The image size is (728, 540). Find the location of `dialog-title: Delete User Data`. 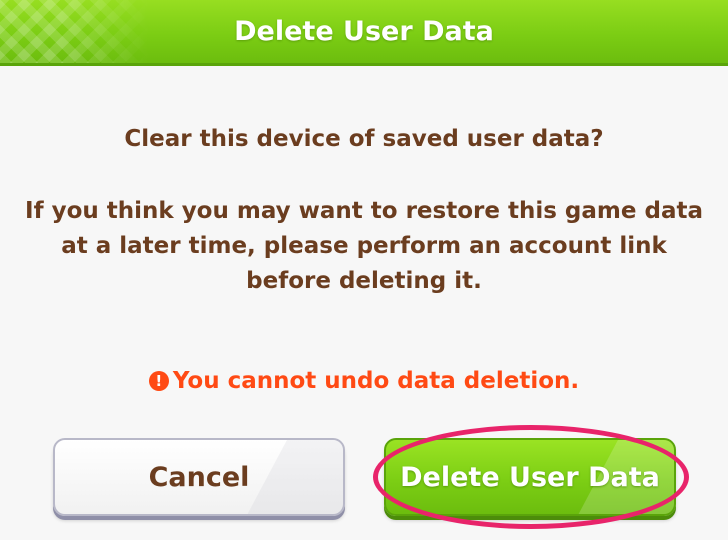

dialog-title: Delete User Data is located at coordinates (364, 31).